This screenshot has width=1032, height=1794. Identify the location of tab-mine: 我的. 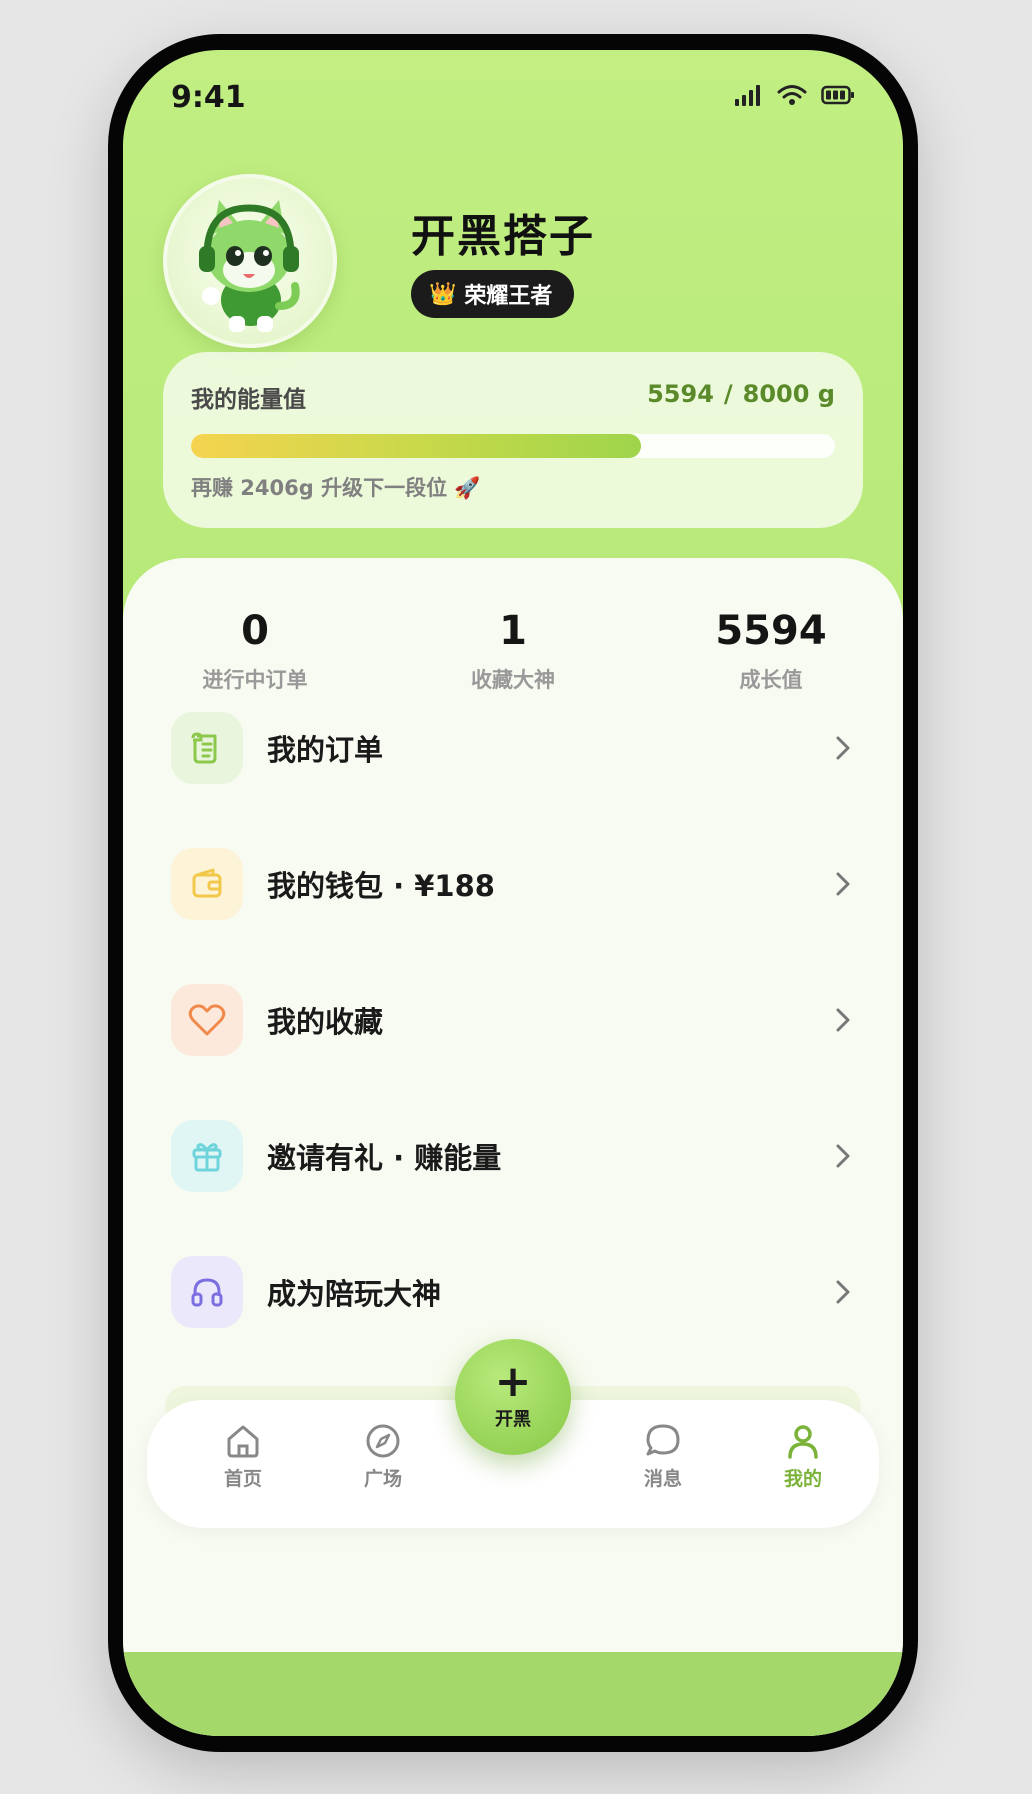
(803, 1456).